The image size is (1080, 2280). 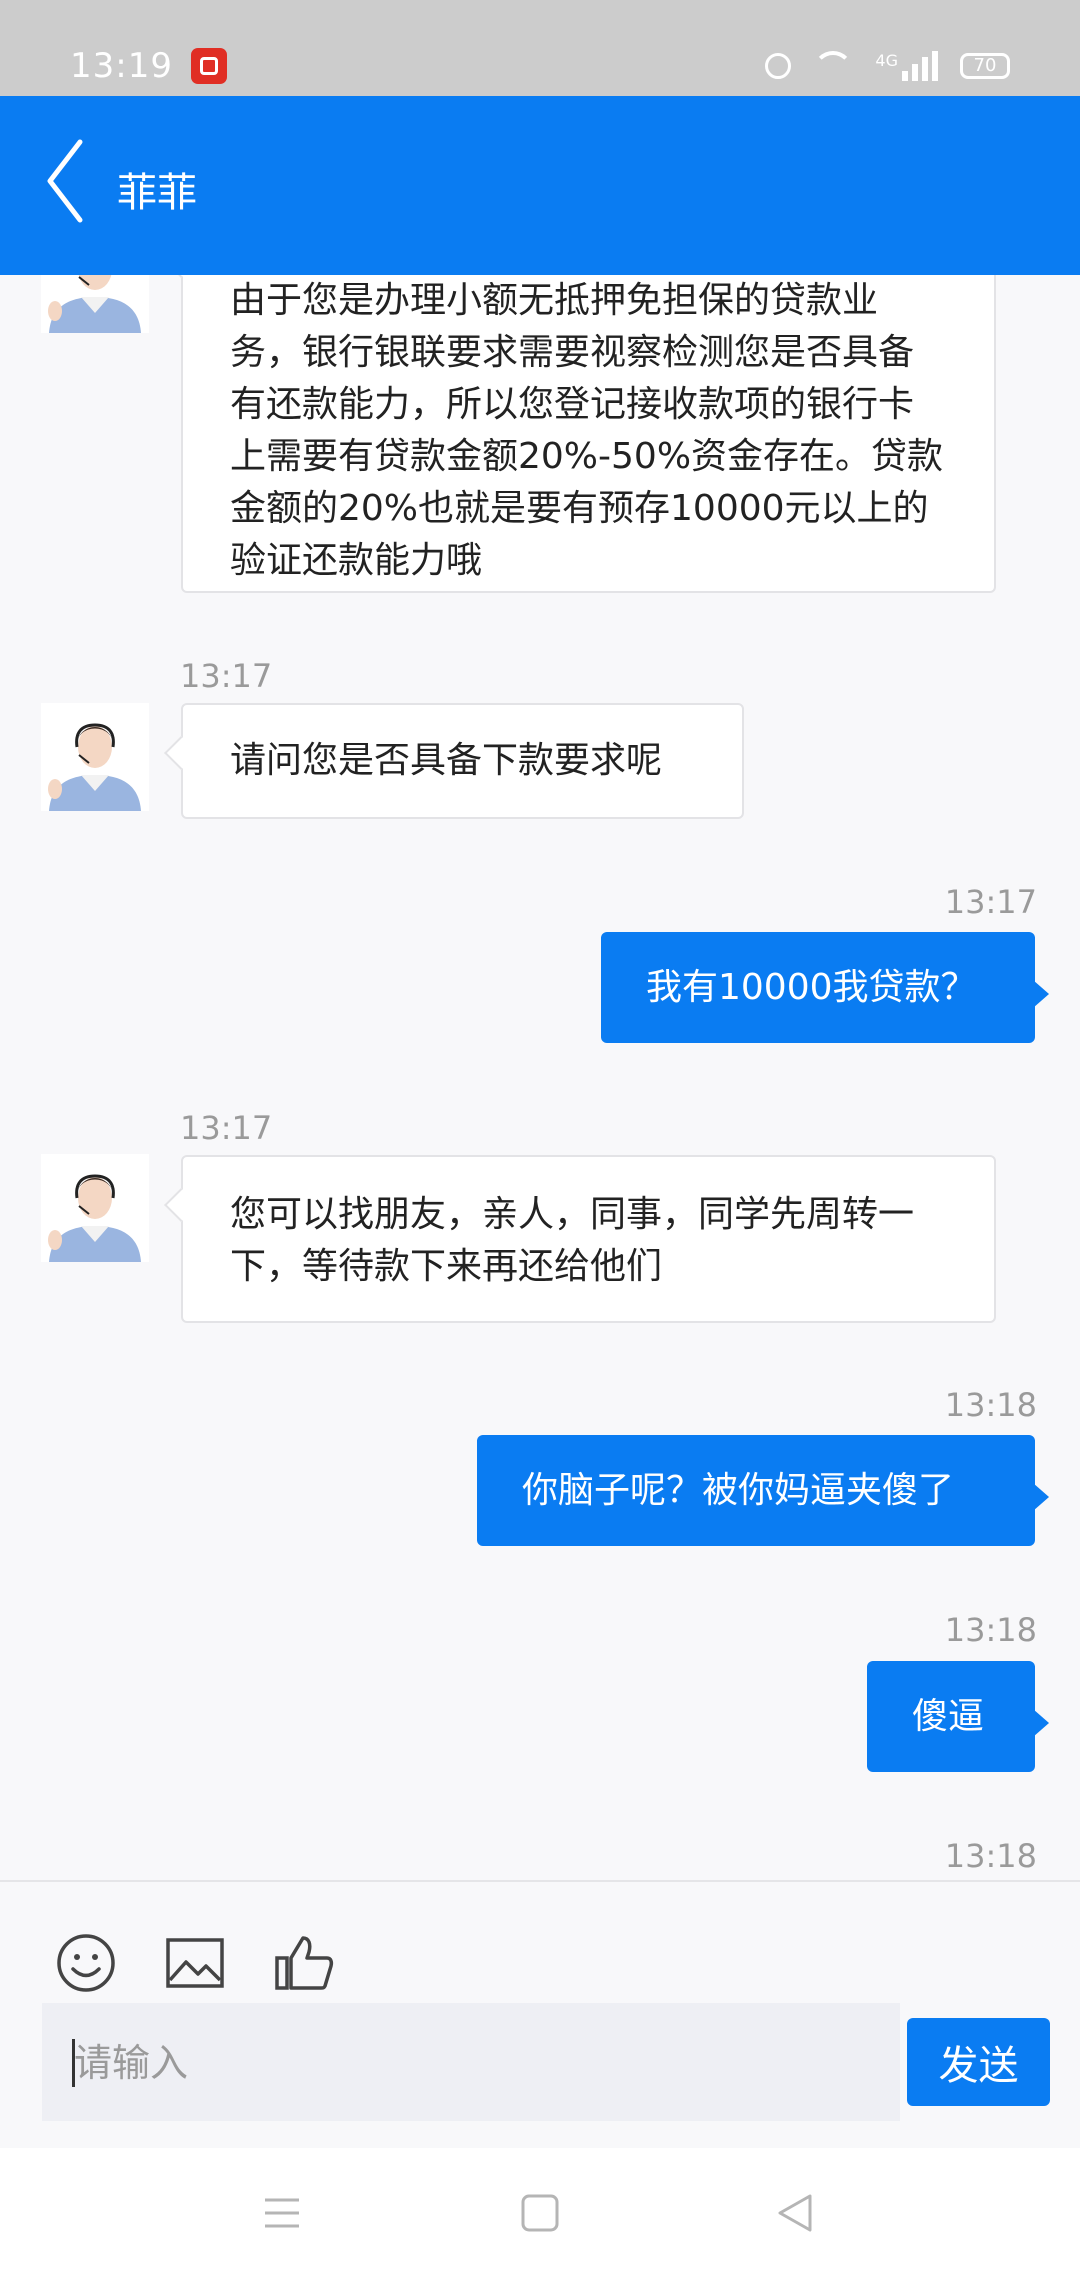 I want to click on message-bubble-outgoing: 你脑子呢？被你妈逼夹傻了, so click(x=763, y=1490).